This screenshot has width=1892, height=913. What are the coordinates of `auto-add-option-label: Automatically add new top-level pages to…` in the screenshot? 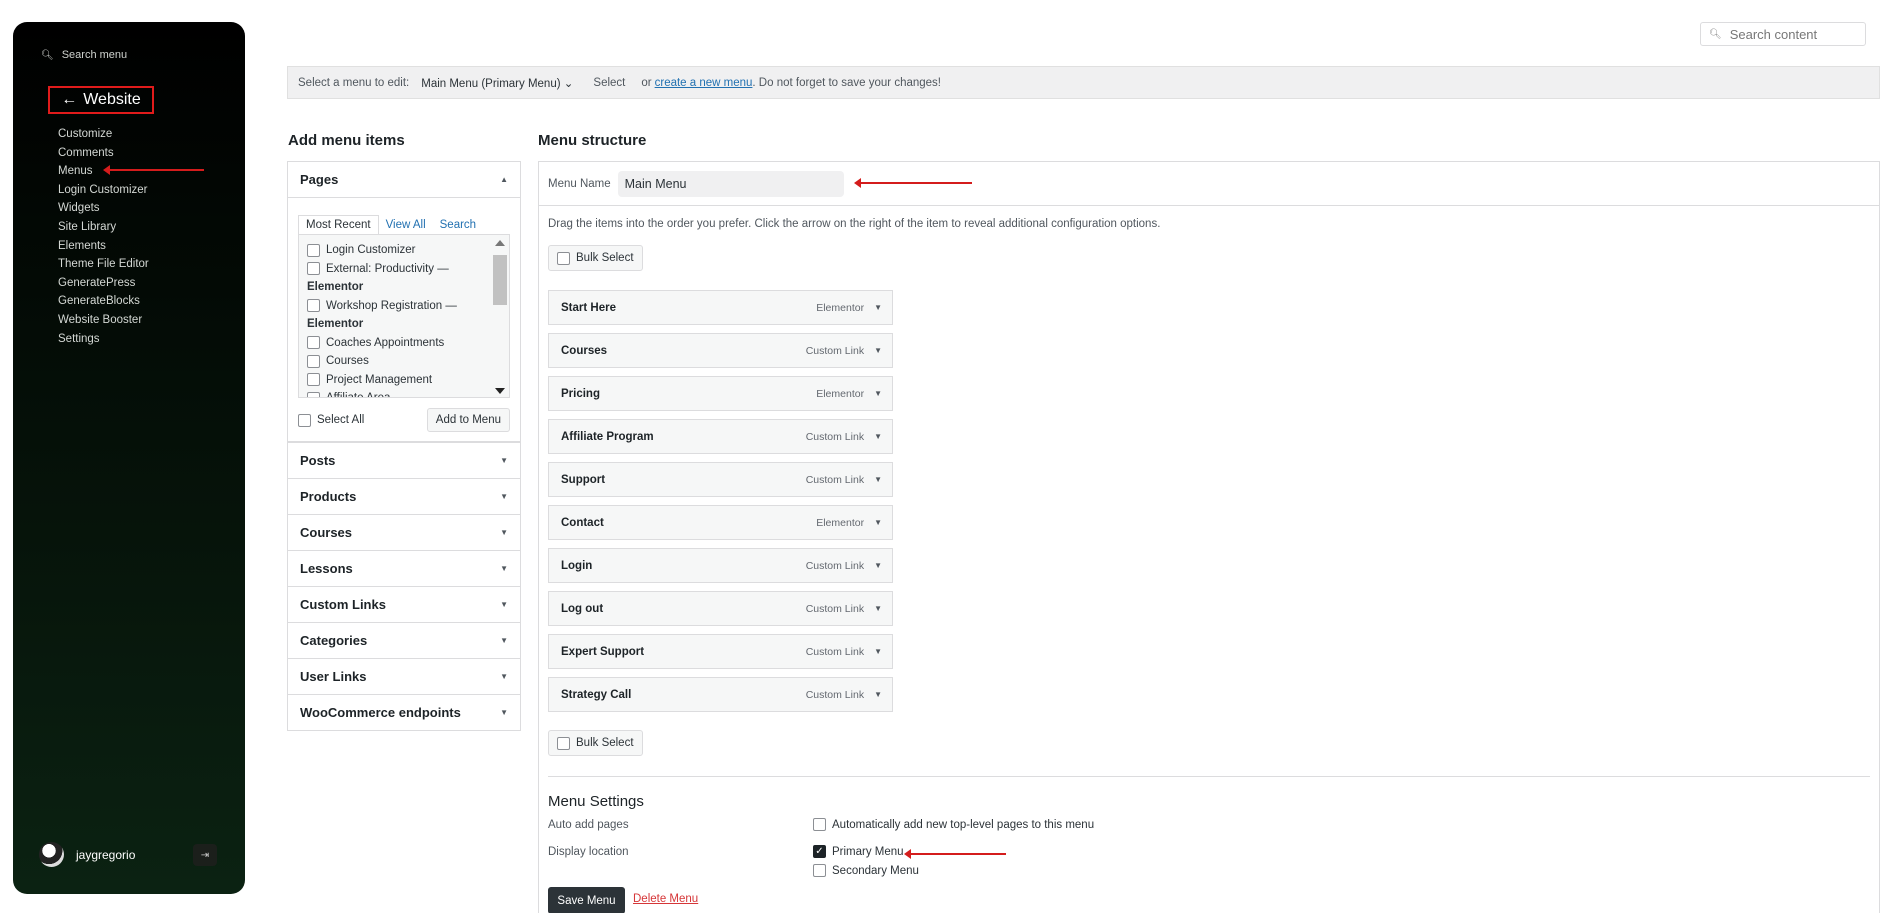 It's located at (963, 824).